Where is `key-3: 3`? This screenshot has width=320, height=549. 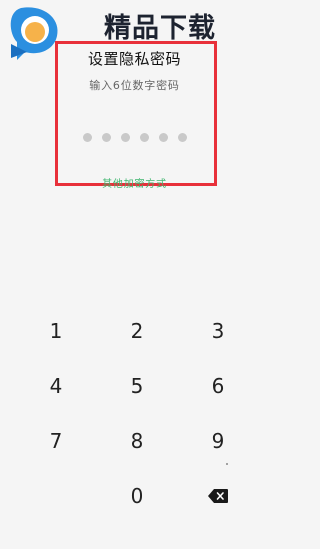
key-3: 3 is located at coordinates (218, 331).